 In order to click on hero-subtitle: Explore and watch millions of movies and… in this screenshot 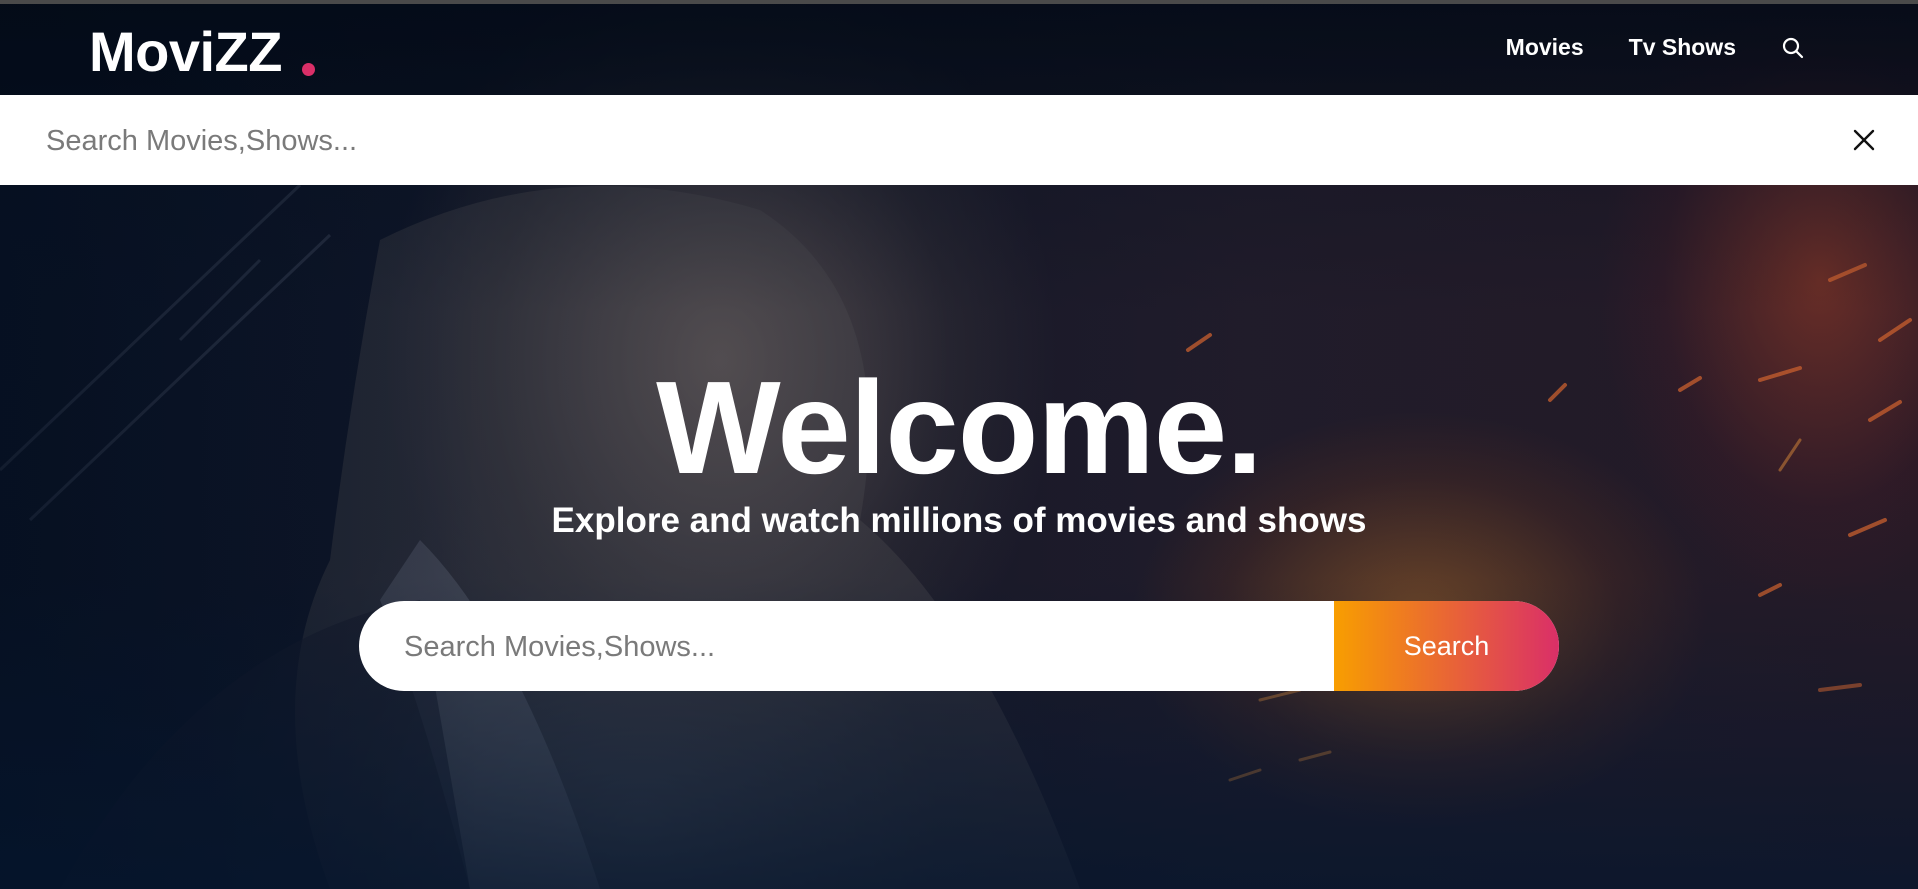, I will do `click(959, 520)`.